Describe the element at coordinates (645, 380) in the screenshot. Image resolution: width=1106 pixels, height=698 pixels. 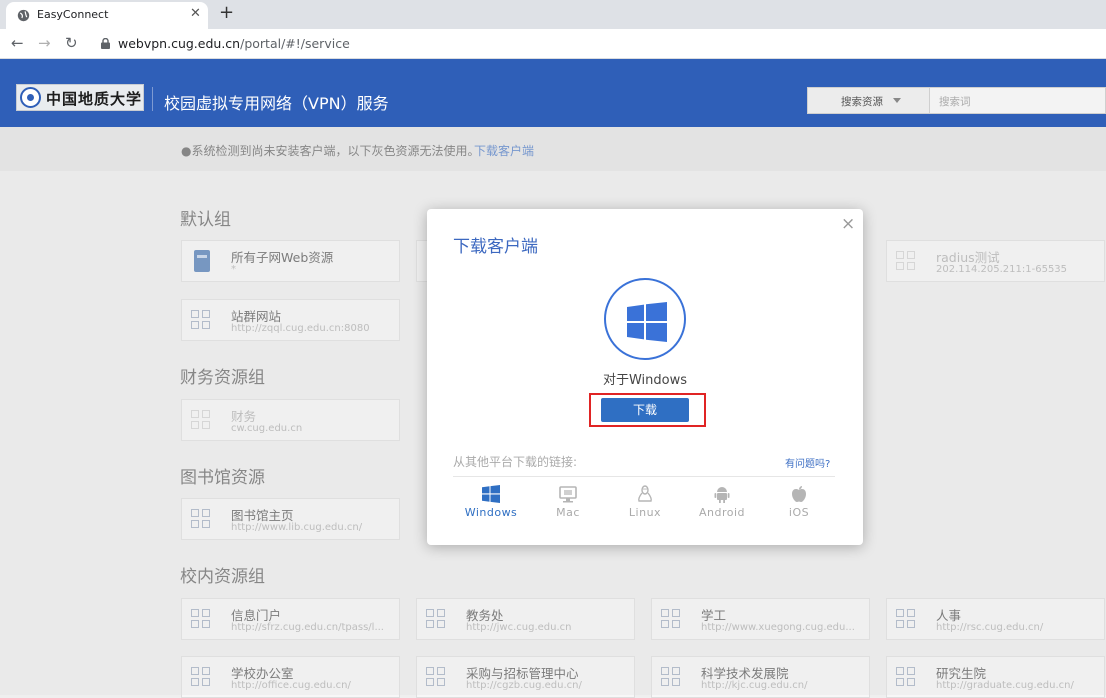
I see `platform-caption: 对于Windows` at that location.